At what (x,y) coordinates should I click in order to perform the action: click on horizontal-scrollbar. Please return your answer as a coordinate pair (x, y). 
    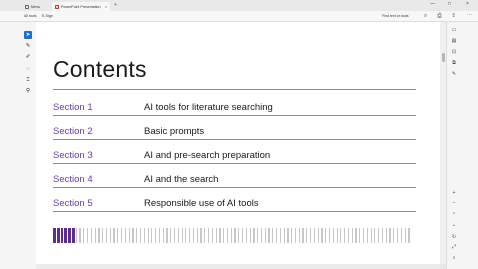
    Looking at the image, I should click on (238, 266).